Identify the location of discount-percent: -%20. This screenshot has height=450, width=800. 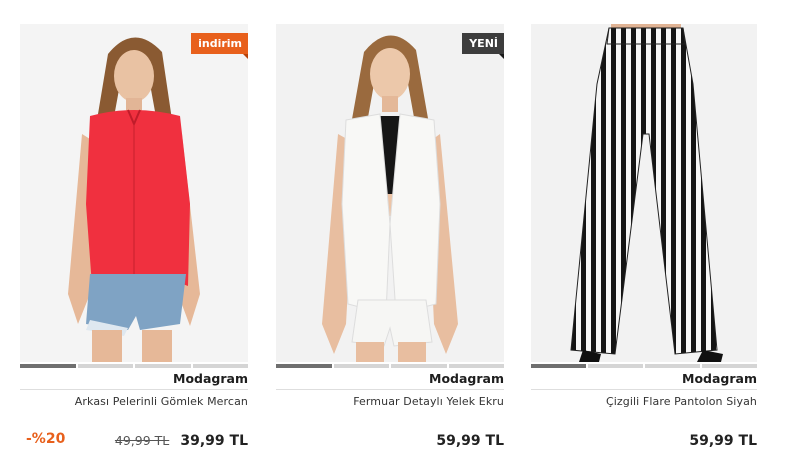
(46, 439).